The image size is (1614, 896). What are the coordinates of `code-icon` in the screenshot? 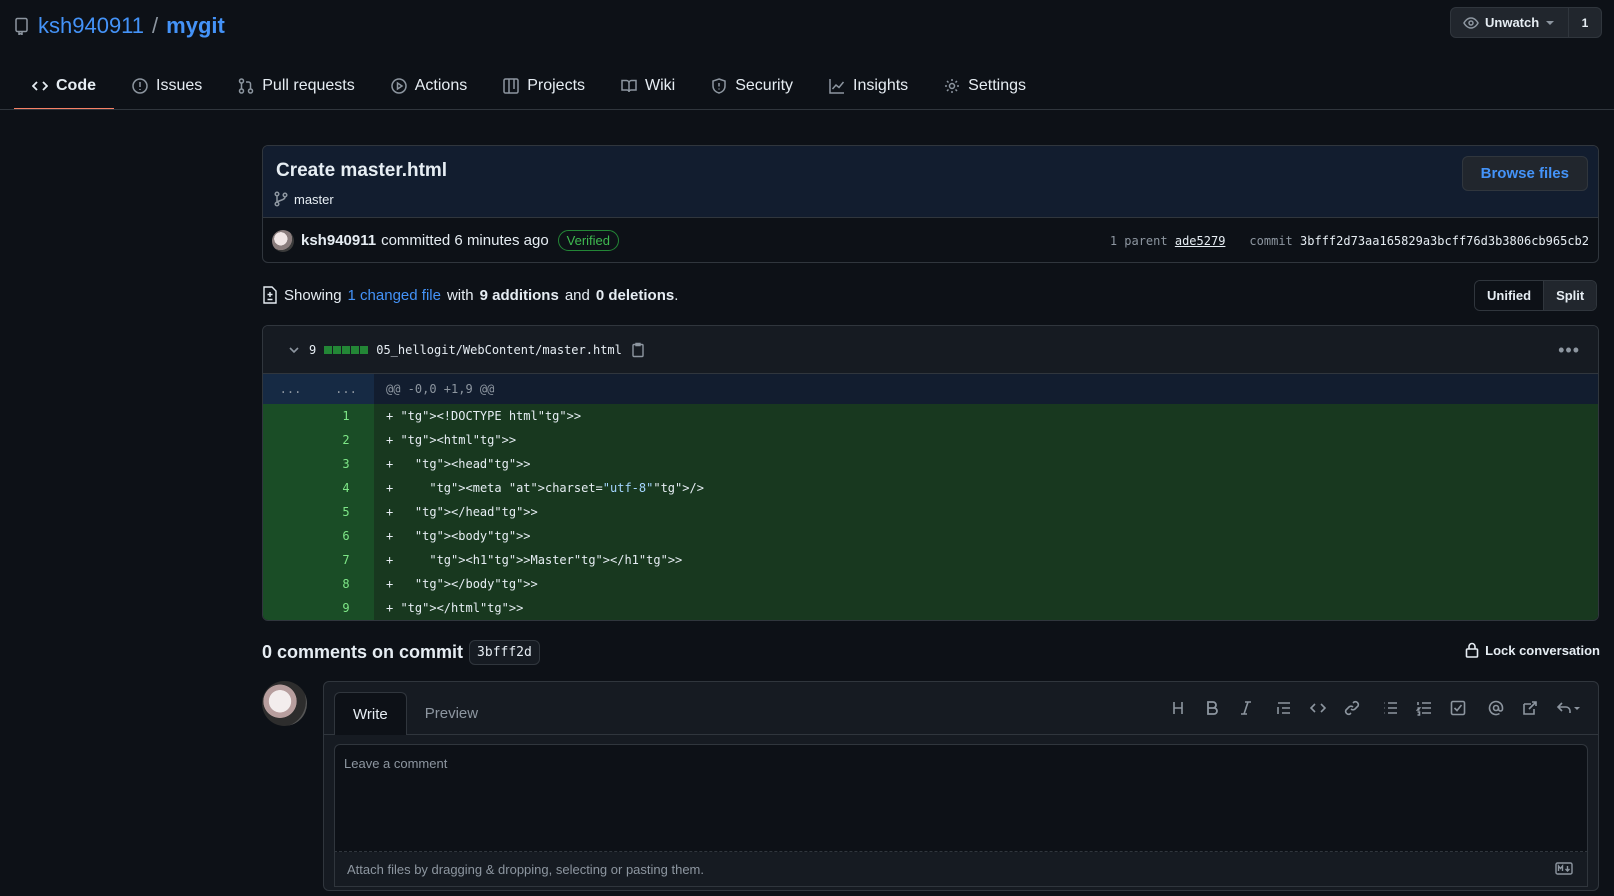 It's located at (1318, 708).